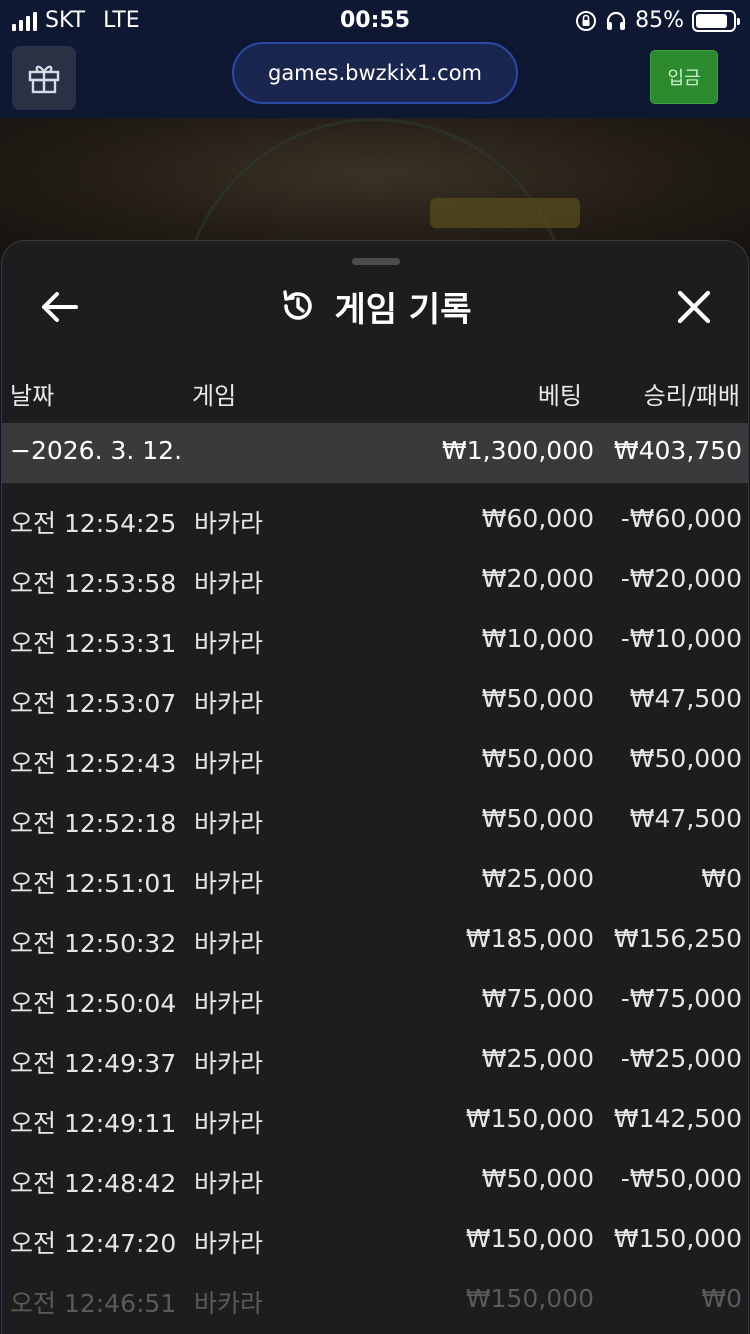  I want to click on summary-result-total: ₩403,750, so click(677, 450).